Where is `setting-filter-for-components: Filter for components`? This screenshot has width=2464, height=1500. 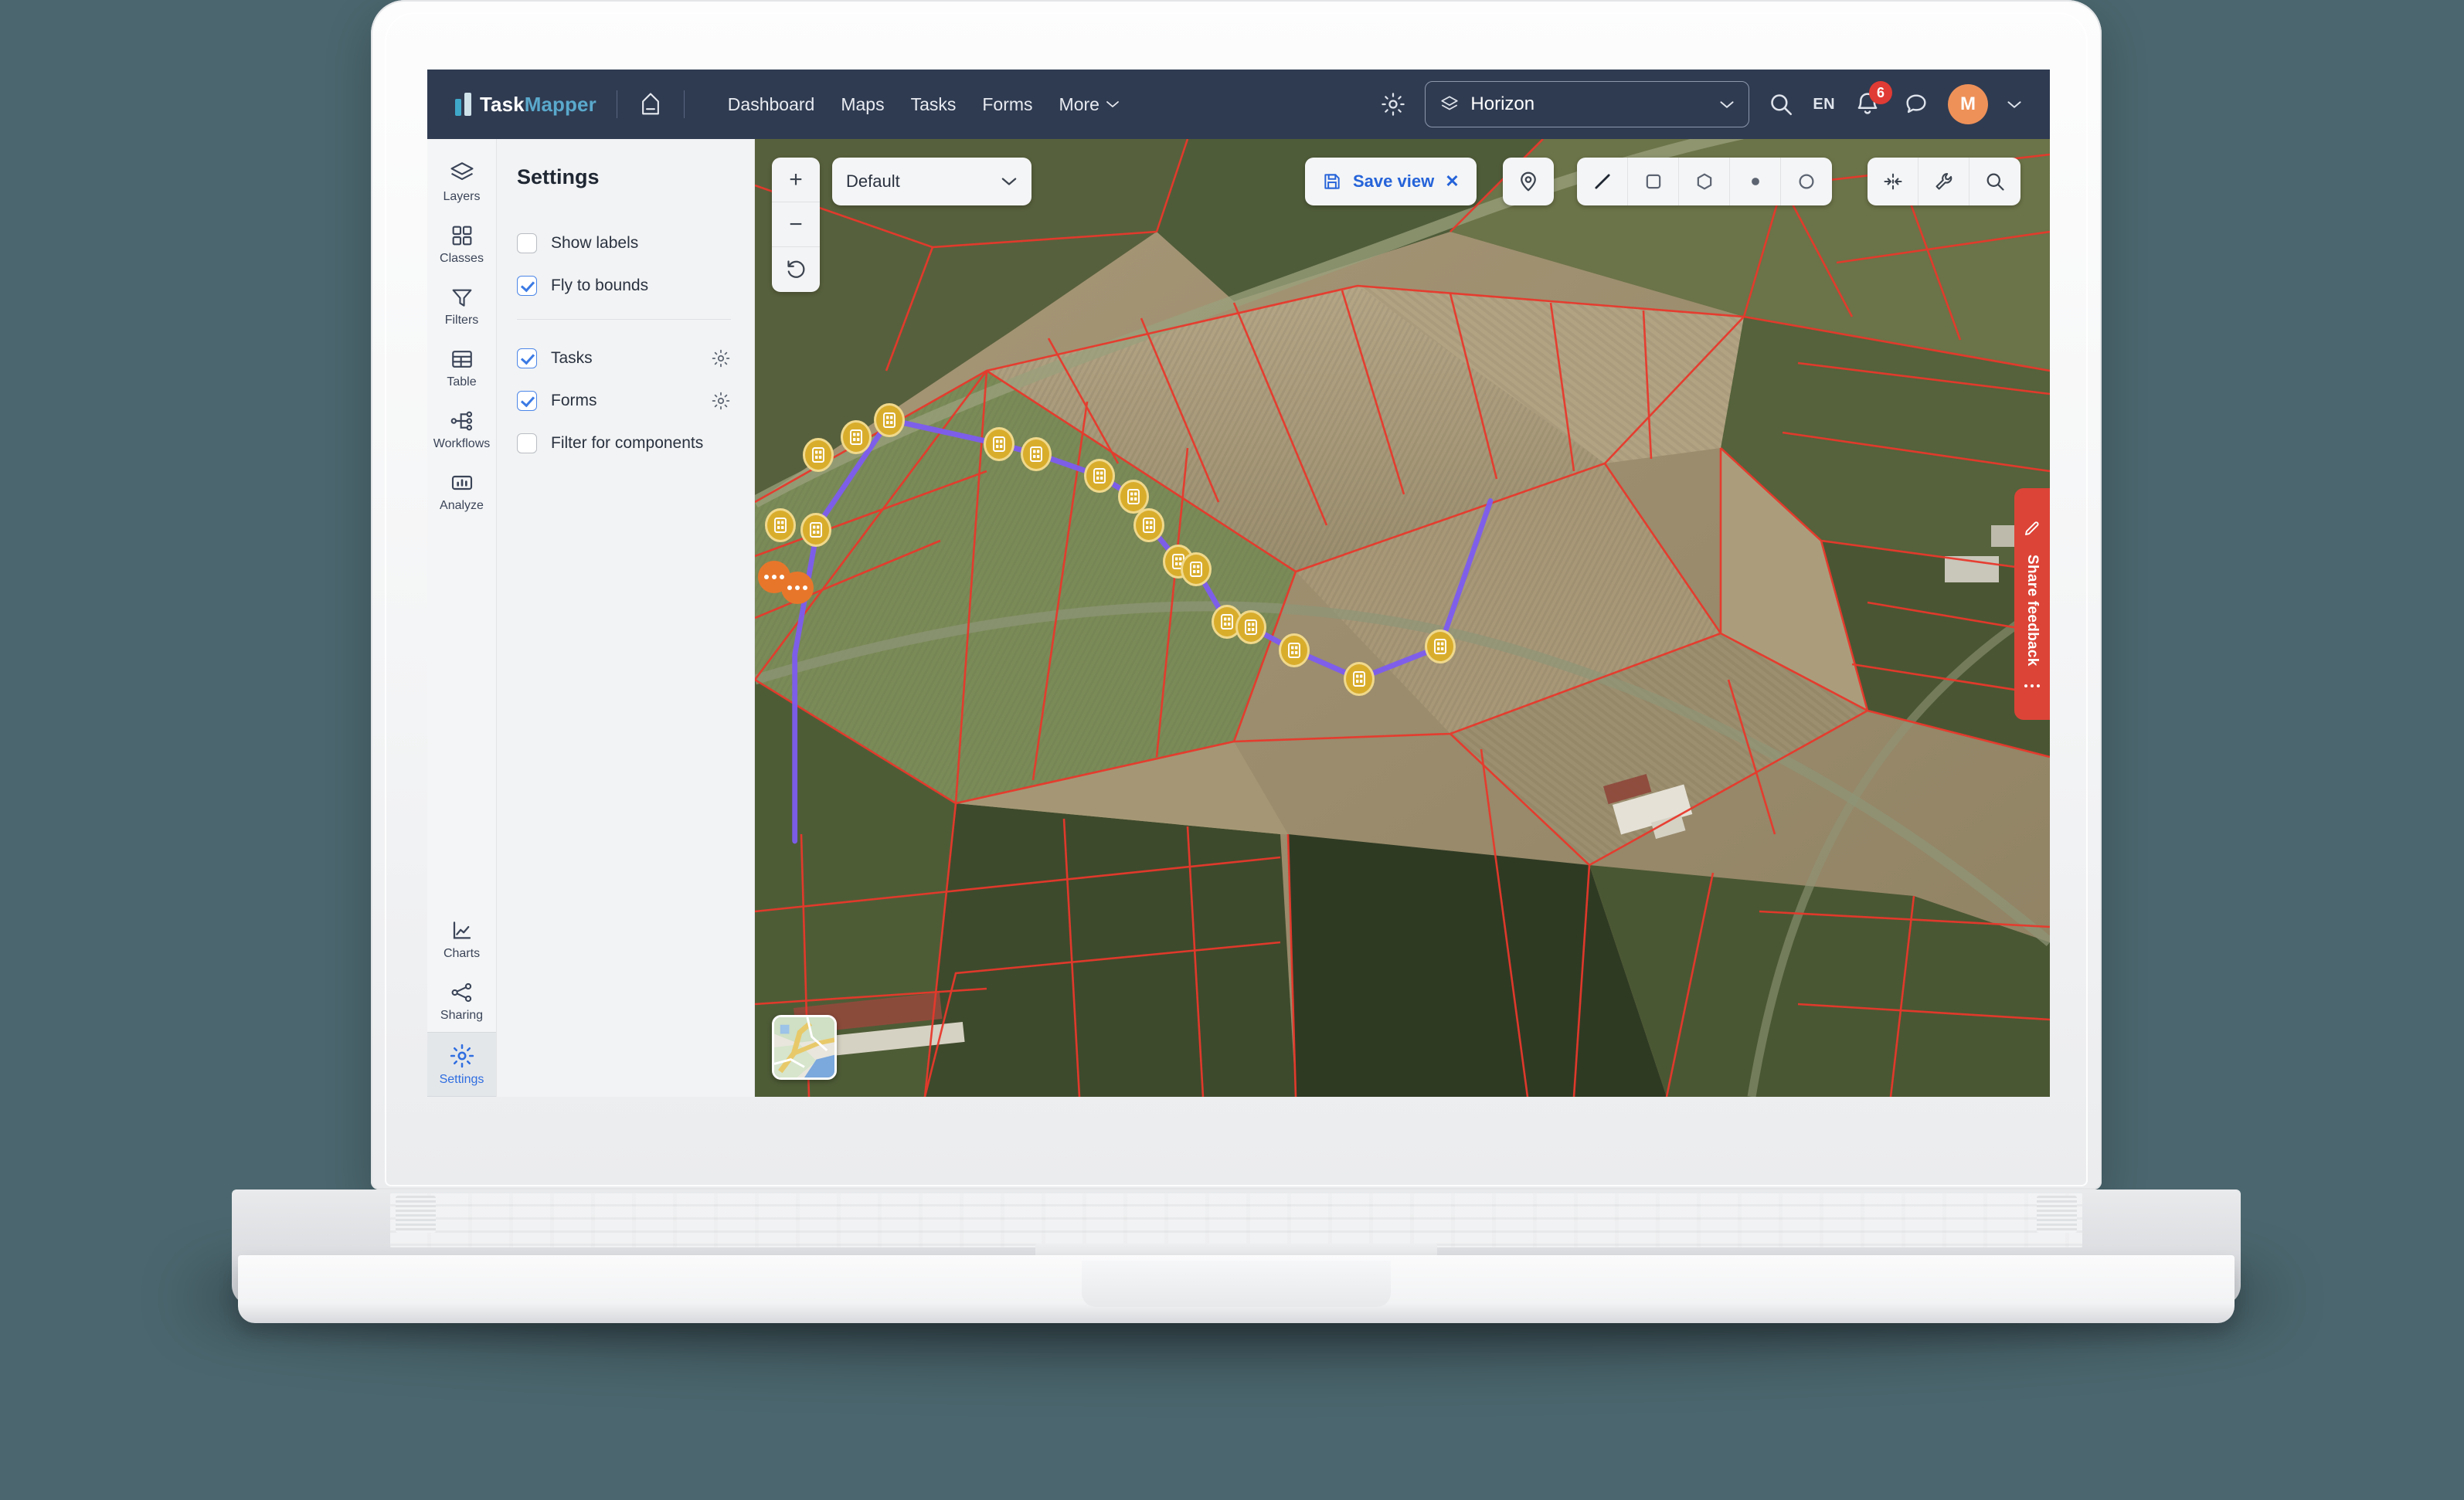 setting-filter-for-components: Filter for components is located at coordinates (624, 443).